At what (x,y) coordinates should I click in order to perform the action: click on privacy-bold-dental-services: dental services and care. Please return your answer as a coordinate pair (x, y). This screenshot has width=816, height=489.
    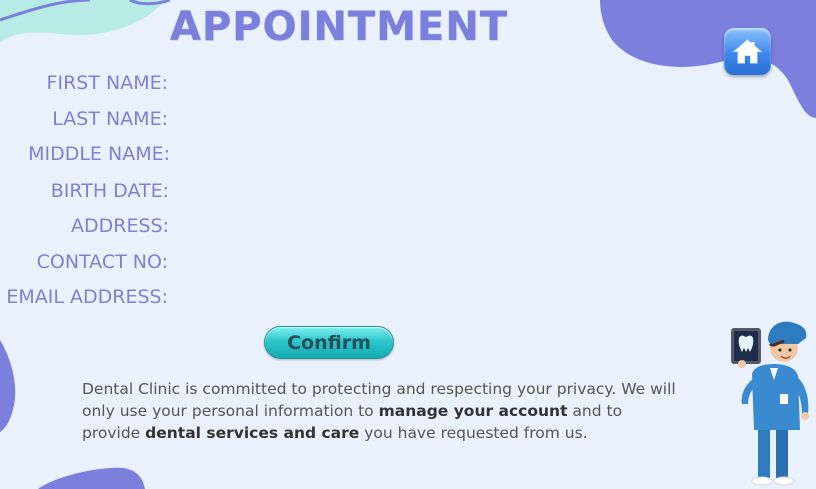
    Looking at the image, I should click on (252, 433).